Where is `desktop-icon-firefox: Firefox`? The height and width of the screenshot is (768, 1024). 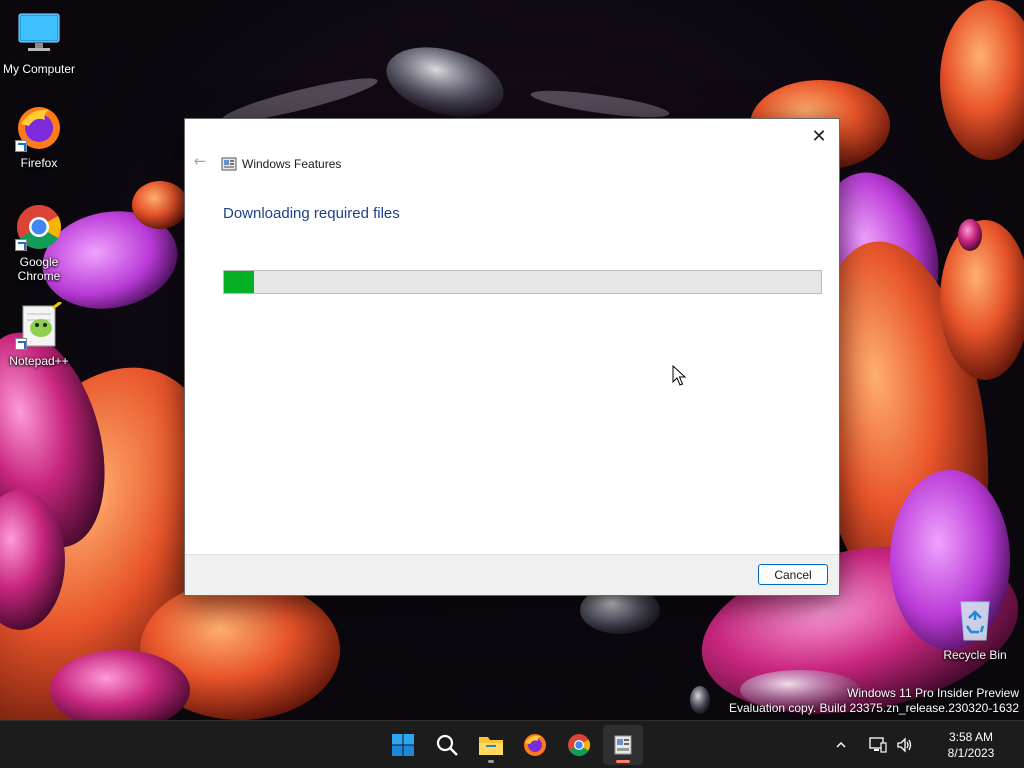 desktop-icon-firefox: Firefox is located at coordinates (39, 137).